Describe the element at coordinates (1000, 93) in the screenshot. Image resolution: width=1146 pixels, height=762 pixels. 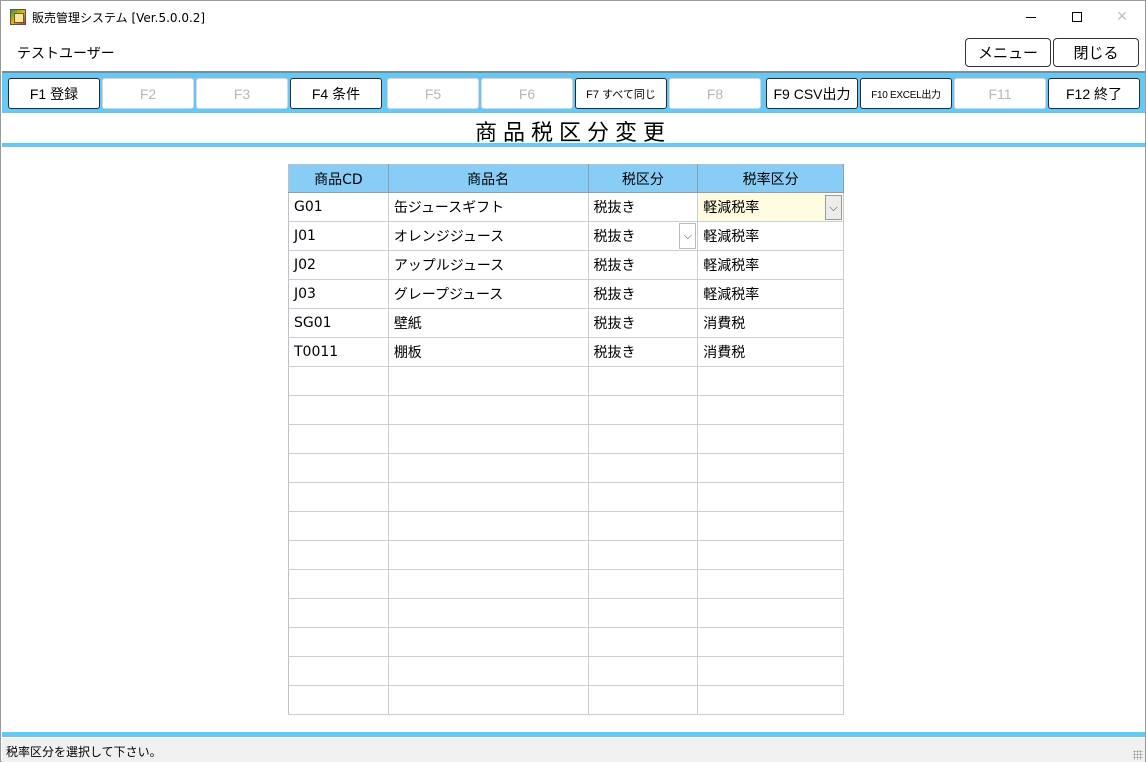
I see `f11-button: F11` at that location.